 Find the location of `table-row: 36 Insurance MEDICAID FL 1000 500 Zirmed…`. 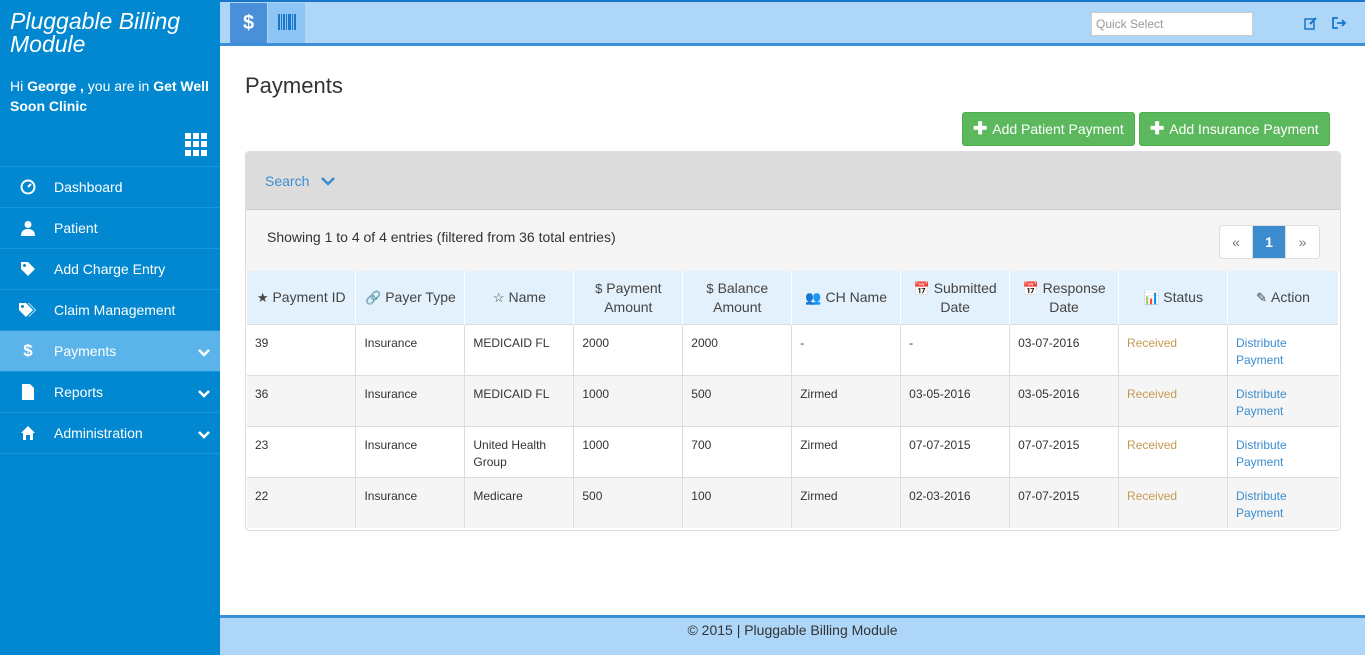

table-row: 36 Insurance MEDICAID FL 1000 500 Zirmed… is located at coordinates (793, 400).